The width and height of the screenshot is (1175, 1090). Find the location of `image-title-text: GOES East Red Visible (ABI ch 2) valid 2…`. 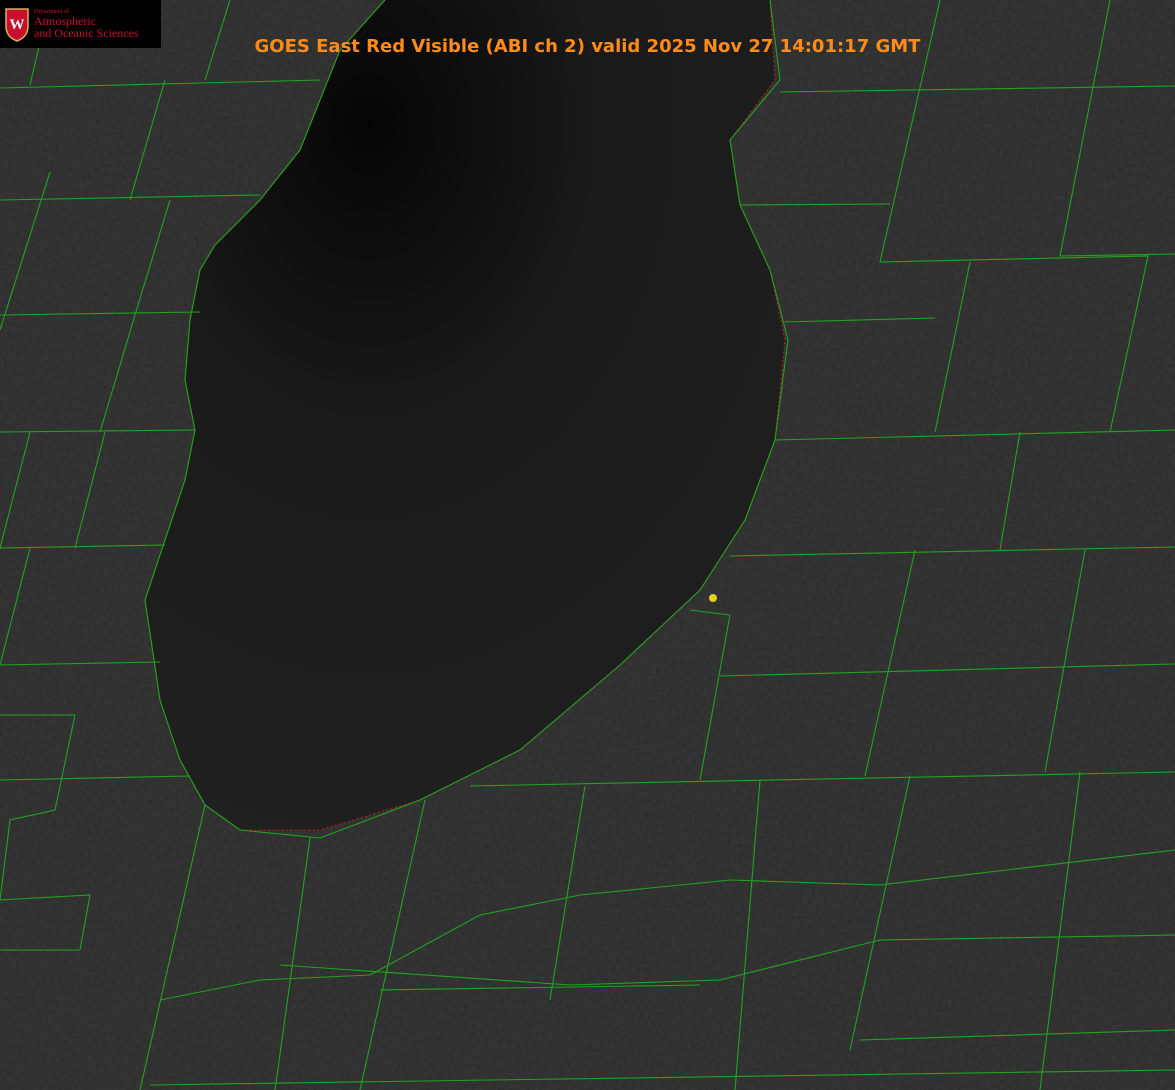

image-title-text: GOES East Red Visible (ABI ch 2) valid 2… is located at coordinates (587, 46).